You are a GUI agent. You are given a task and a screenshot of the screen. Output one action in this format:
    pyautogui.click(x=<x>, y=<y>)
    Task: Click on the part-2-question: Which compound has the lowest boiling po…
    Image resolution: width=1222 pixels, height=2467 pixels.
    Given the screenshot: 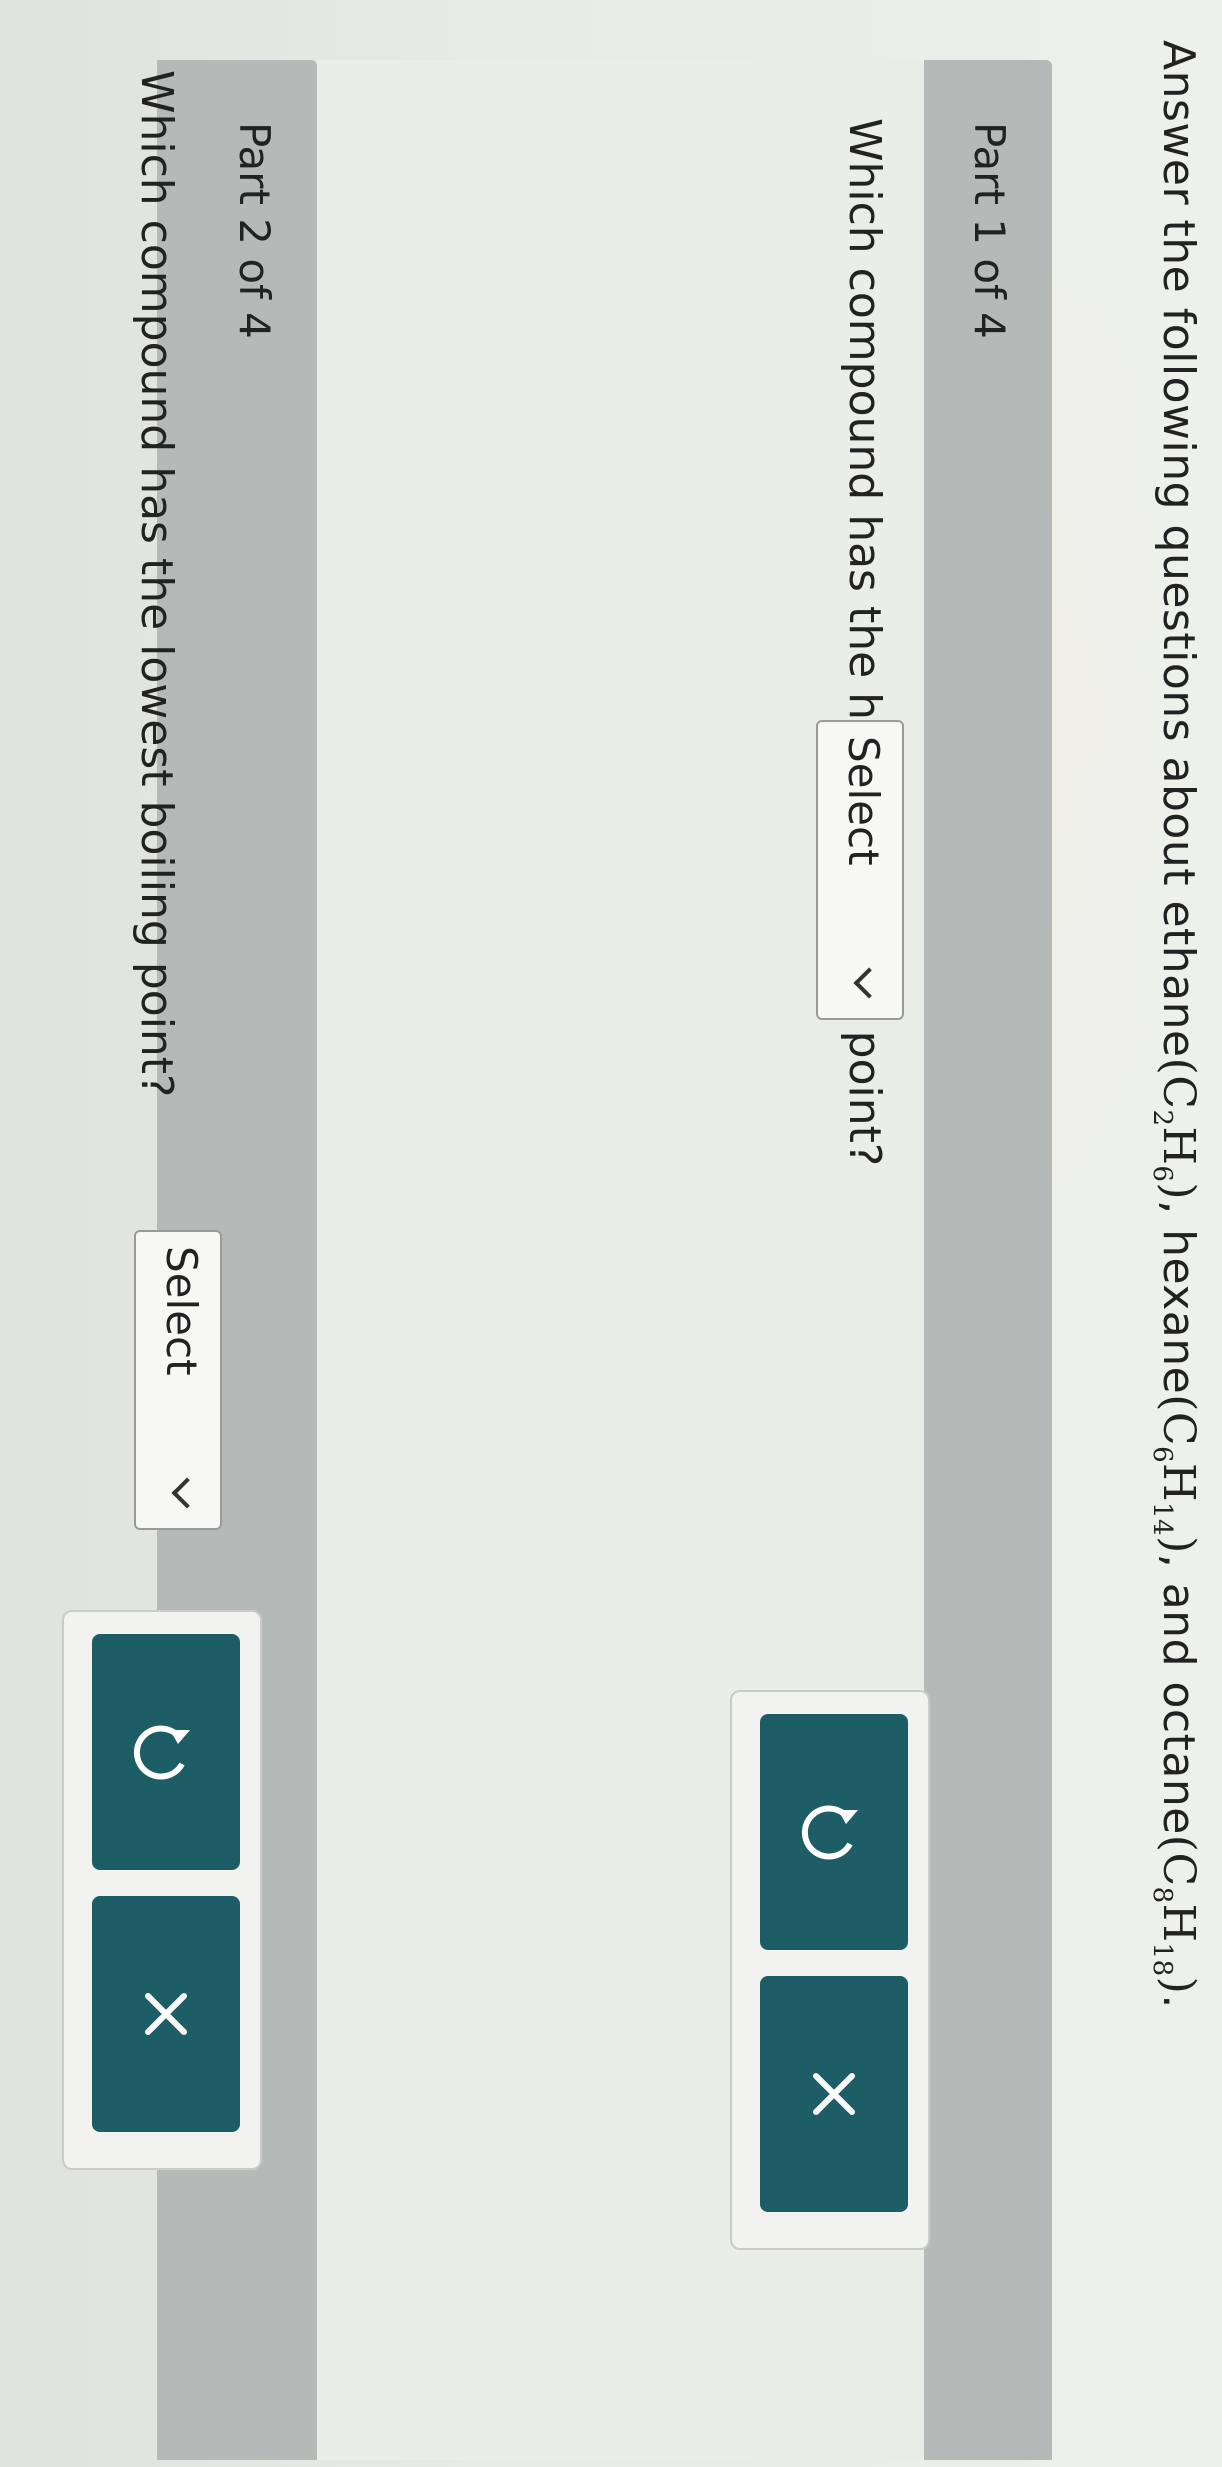 What is the action you would take?
    pyautogui.click(x=156, y=584)
    